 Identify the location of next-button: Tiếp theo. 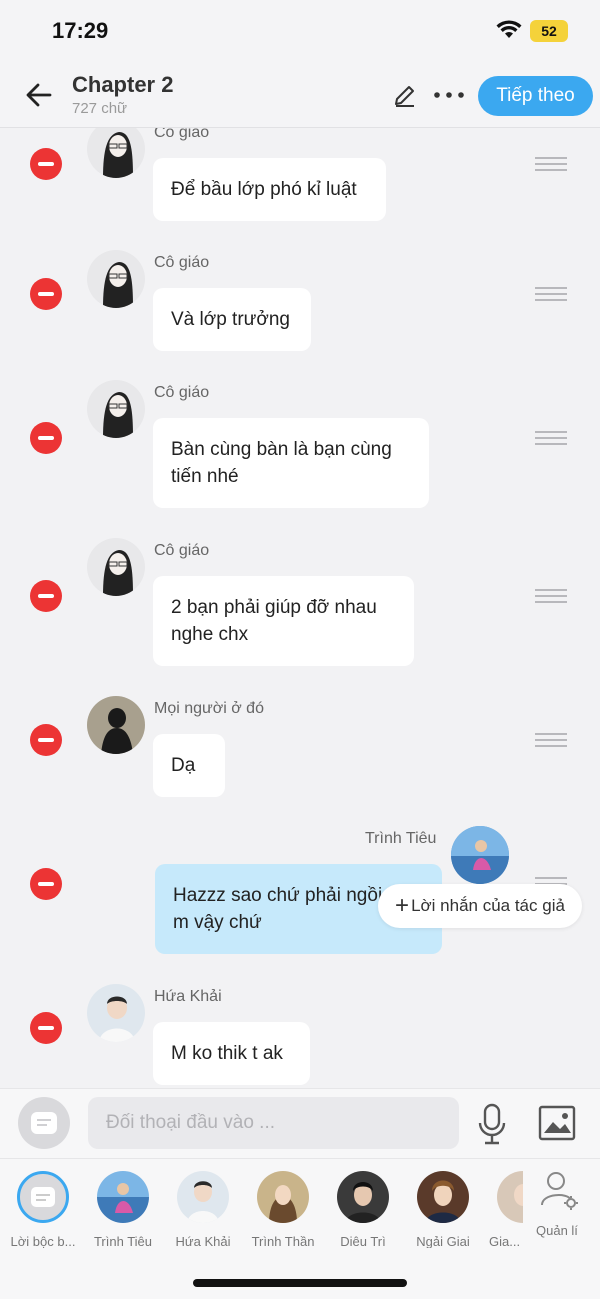
(535, 96).